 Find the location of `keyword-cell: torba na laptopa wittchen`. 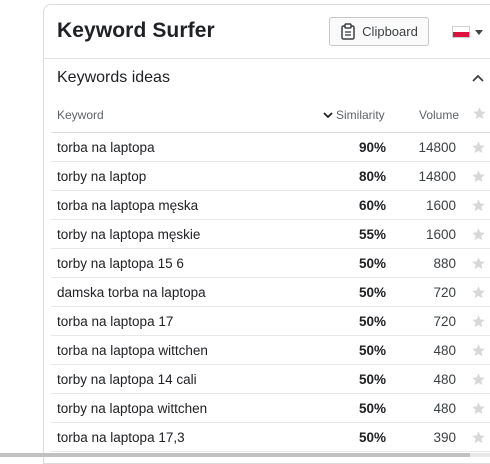

keyword-cell: torba na laptopa wittchen is located at coordinates (132, 350).